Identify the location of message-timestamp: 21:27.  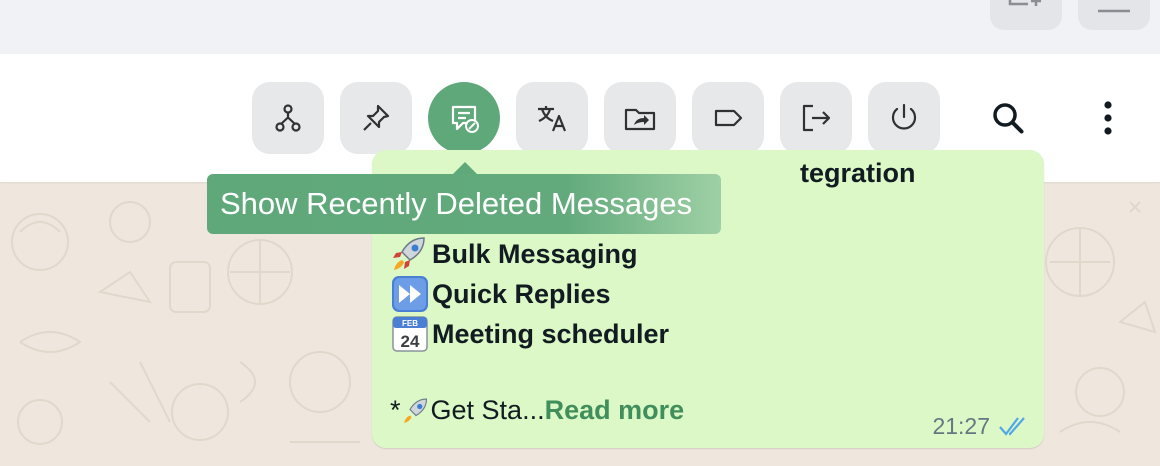
(961, 426).